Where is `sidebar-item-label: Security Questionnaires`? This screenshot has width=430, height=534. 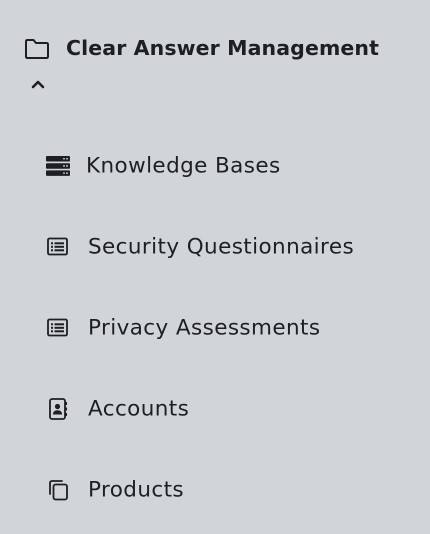
sidebar-item-label: Security Questionnaires is located at coordinates (221, 247).